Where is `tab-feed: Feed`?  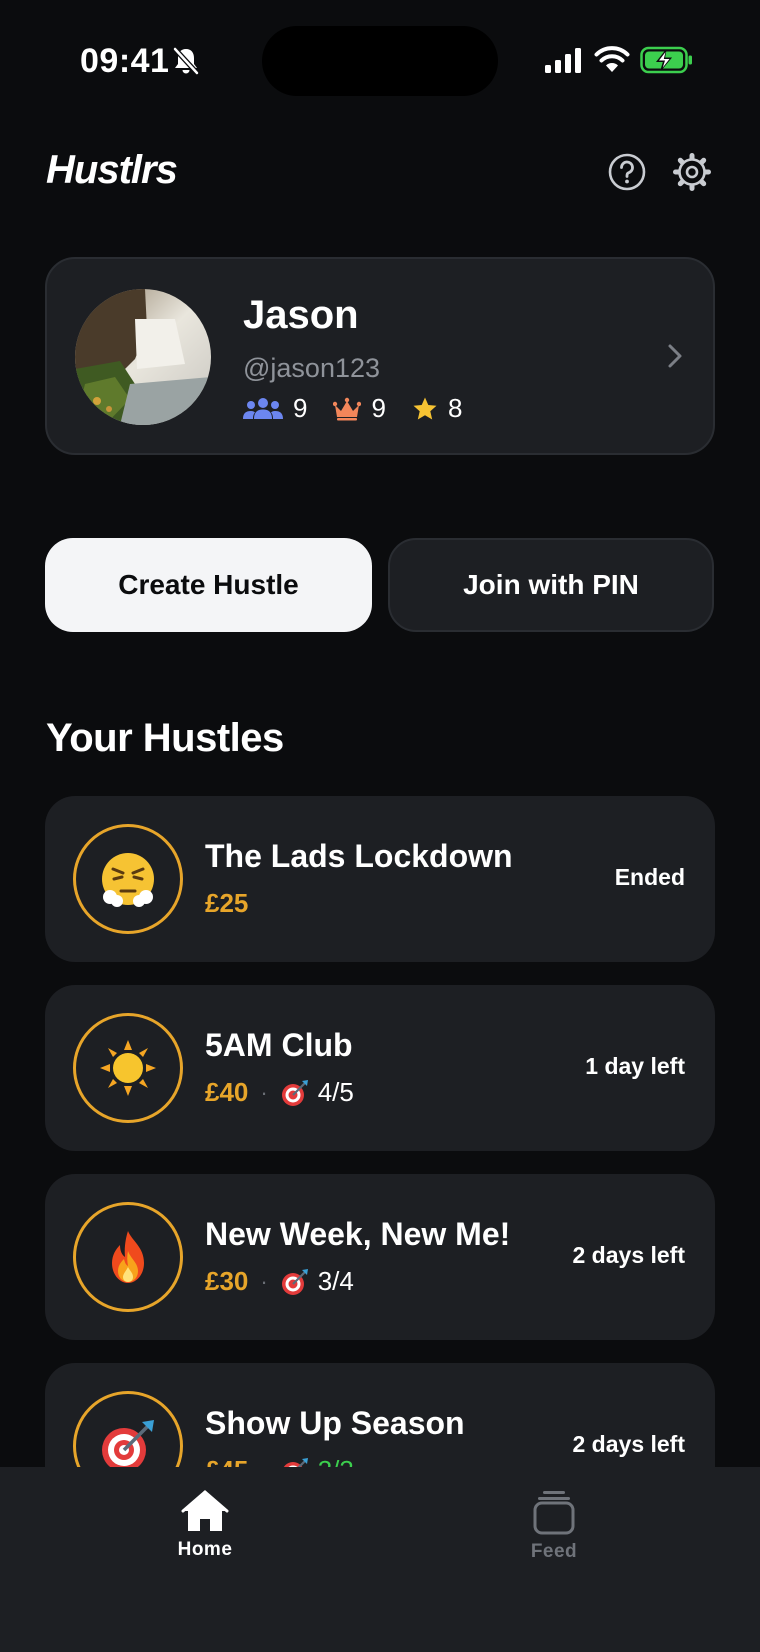 tab-feed: Feed is located at coordinates (554, 1534).